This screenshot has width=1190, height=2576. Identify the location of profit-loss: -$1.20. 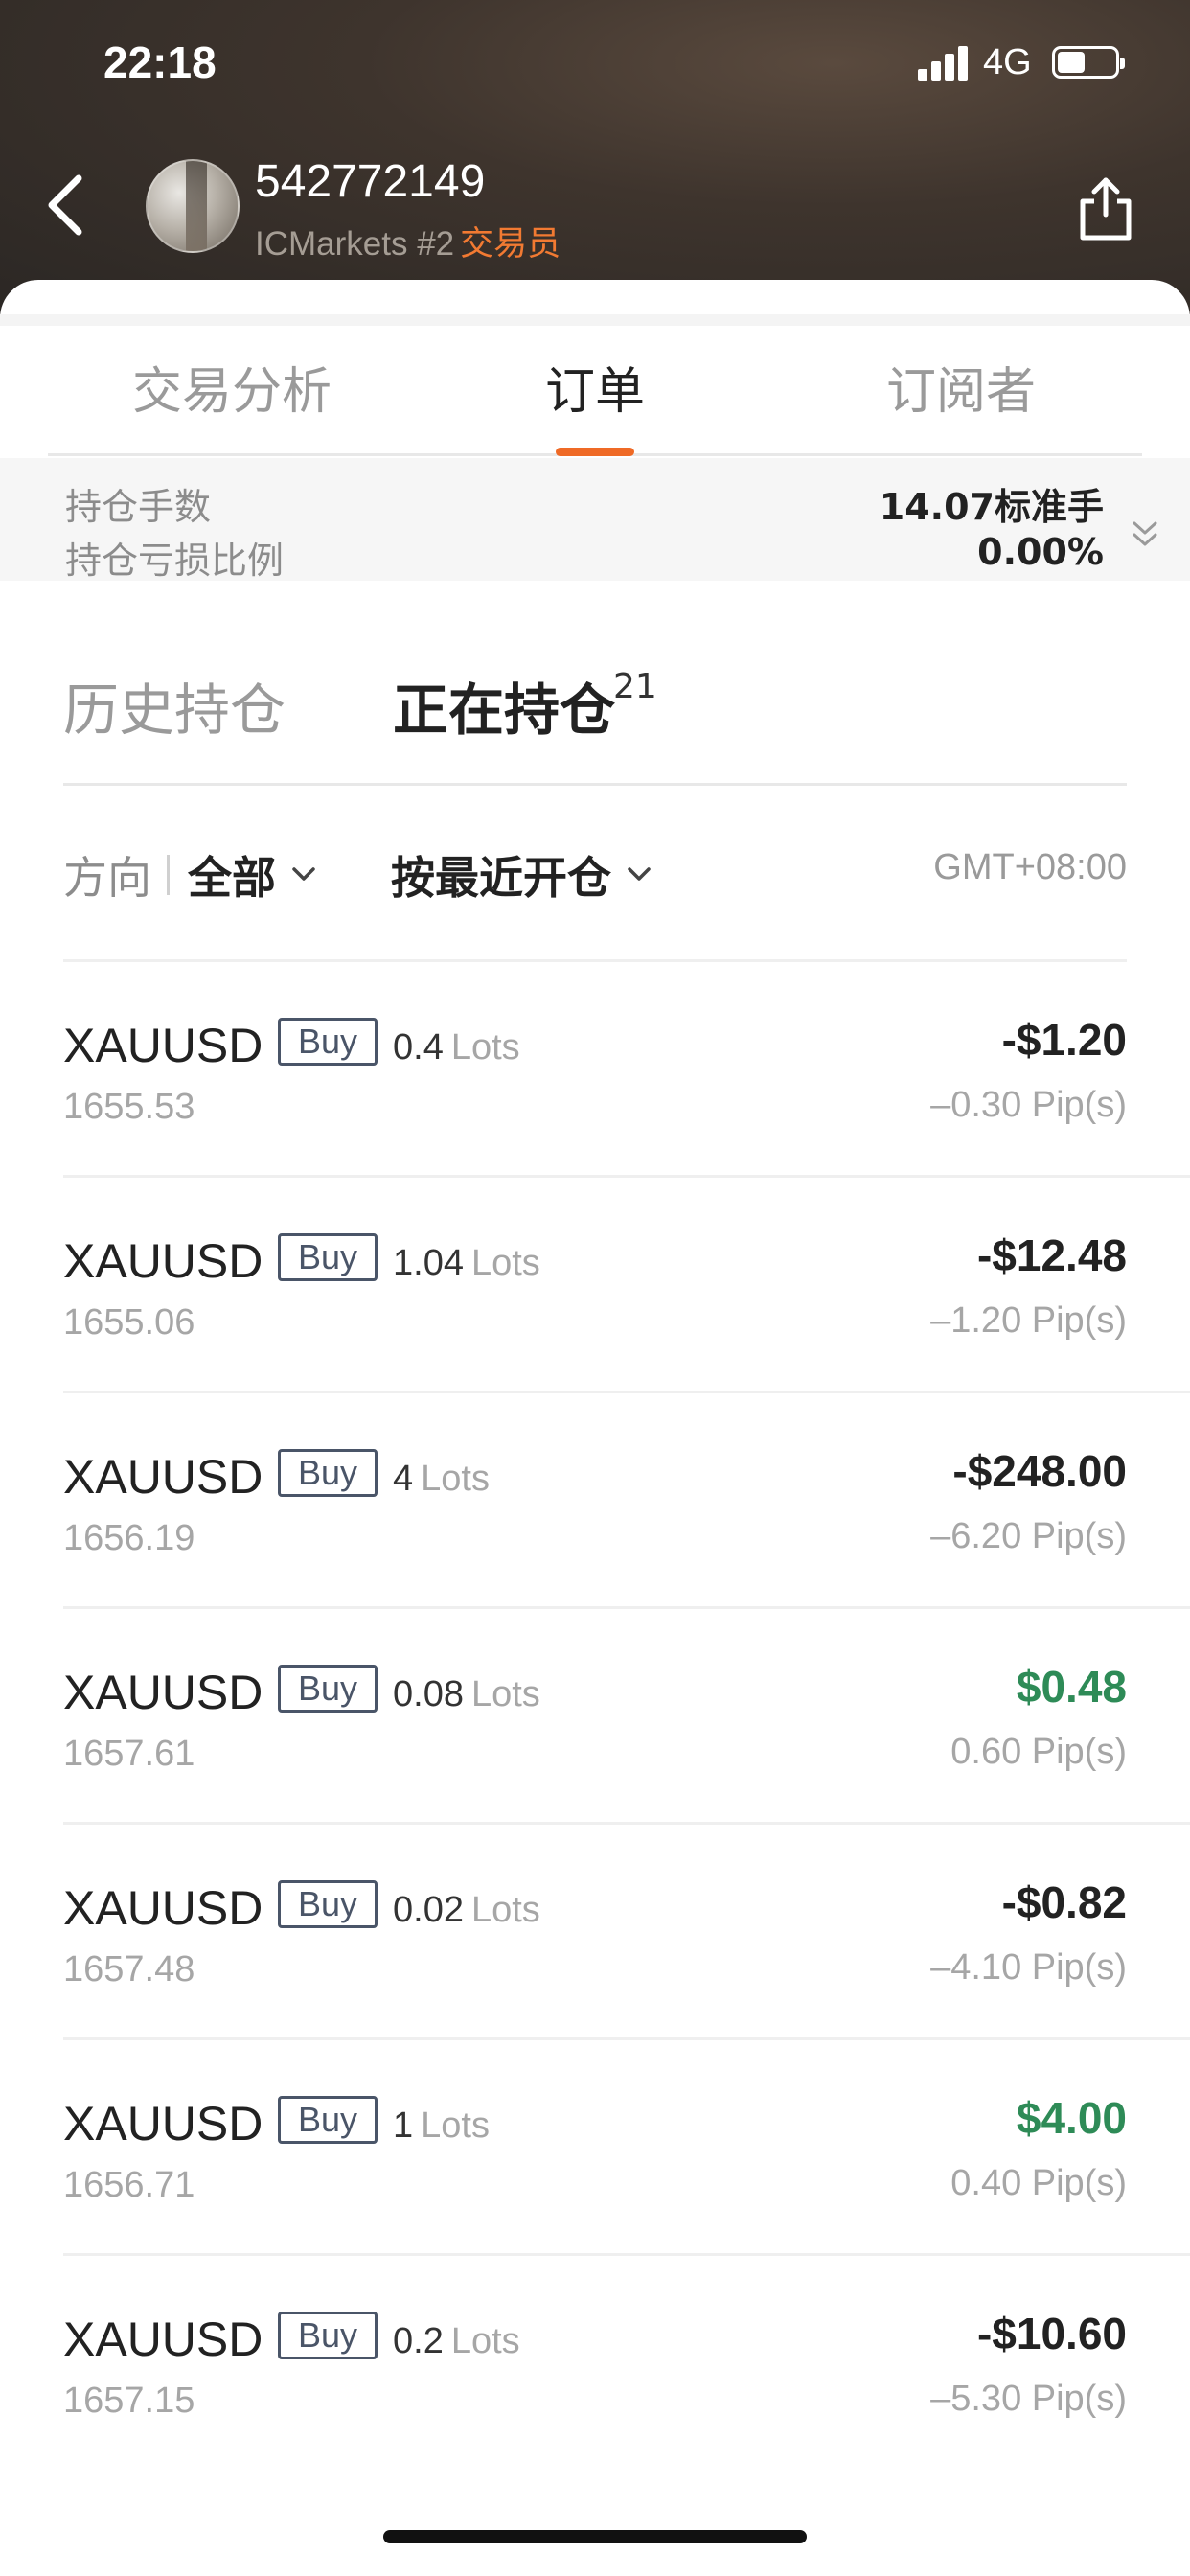
(1064, 1040).